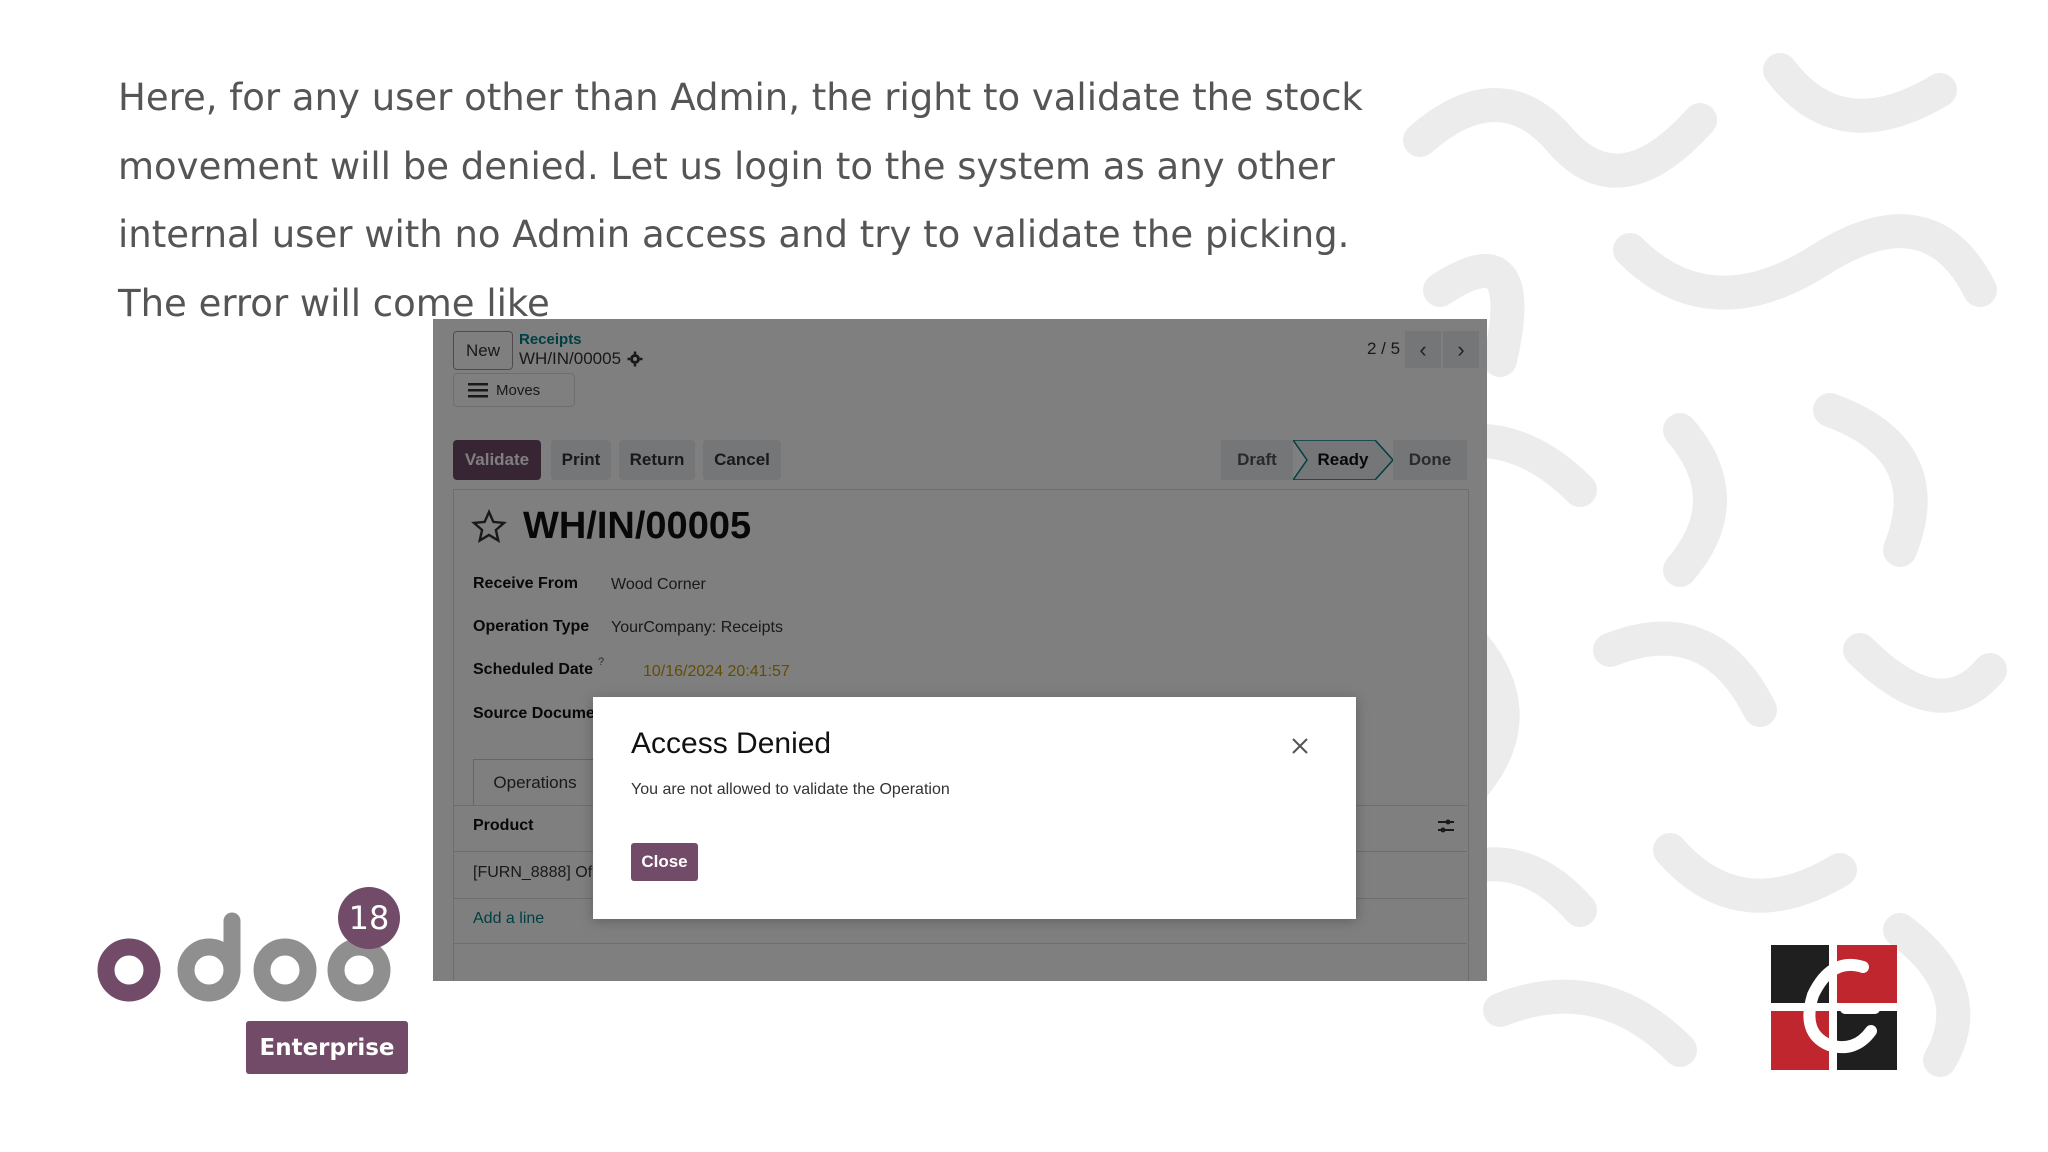 Image resolution: width=2048 pixels, height=1152 pixels. What do you see at coordinates (1300, 746) in the screenshot?
I see `close-icon` at bounding box center [1300, 746].